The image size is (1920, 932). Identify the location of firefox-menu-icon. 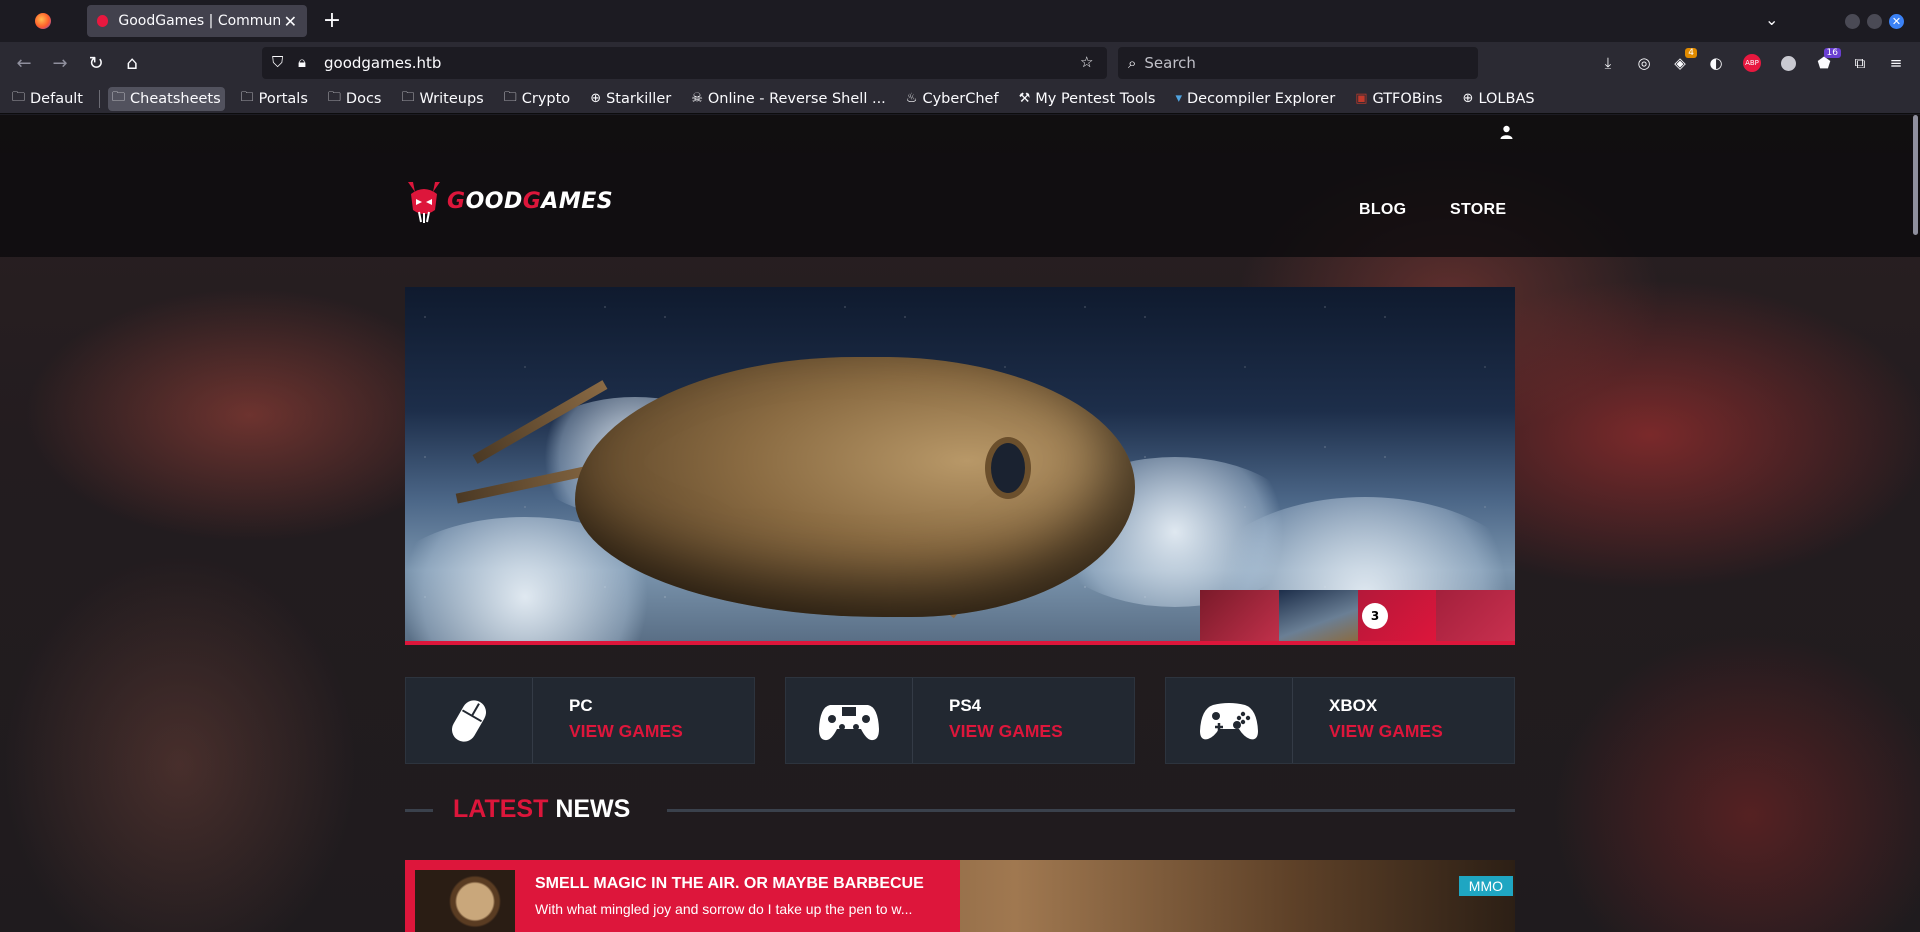
(42, 21).